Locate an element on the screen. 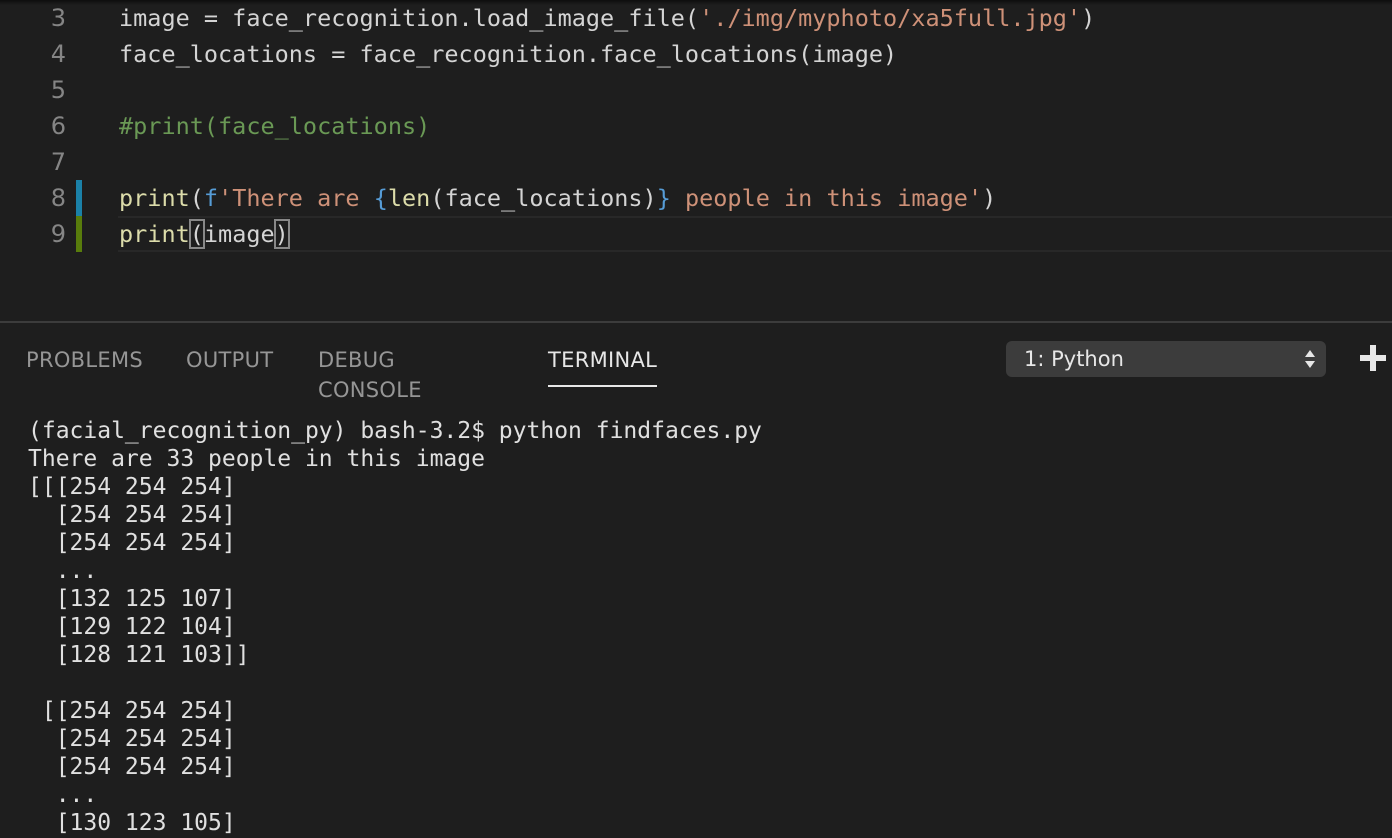 The image size is (1392, 838). code-line: 7 is located at coordinates (696, 162).